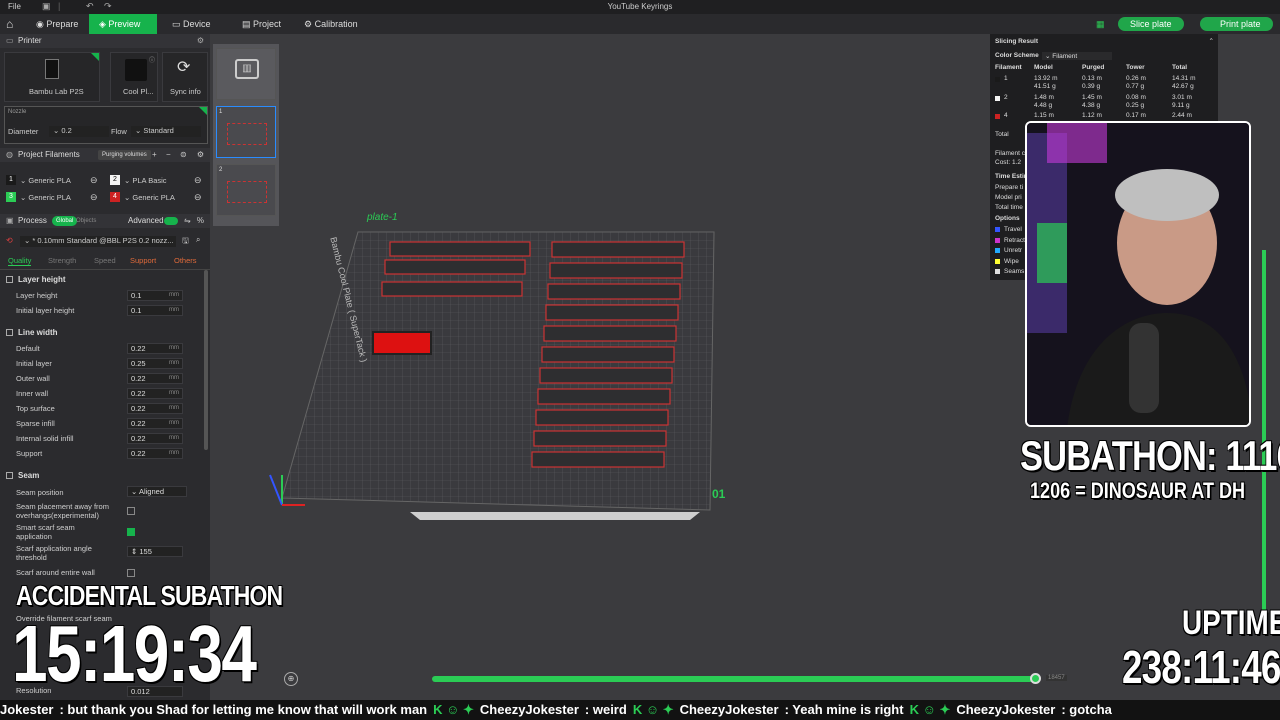 The height and width of the screenshot is (720, 1280). What do you see at coordinates (62, 260) in the screenshot?
I see `process-tab-strength: Strength` at bounding box center [62, 260].